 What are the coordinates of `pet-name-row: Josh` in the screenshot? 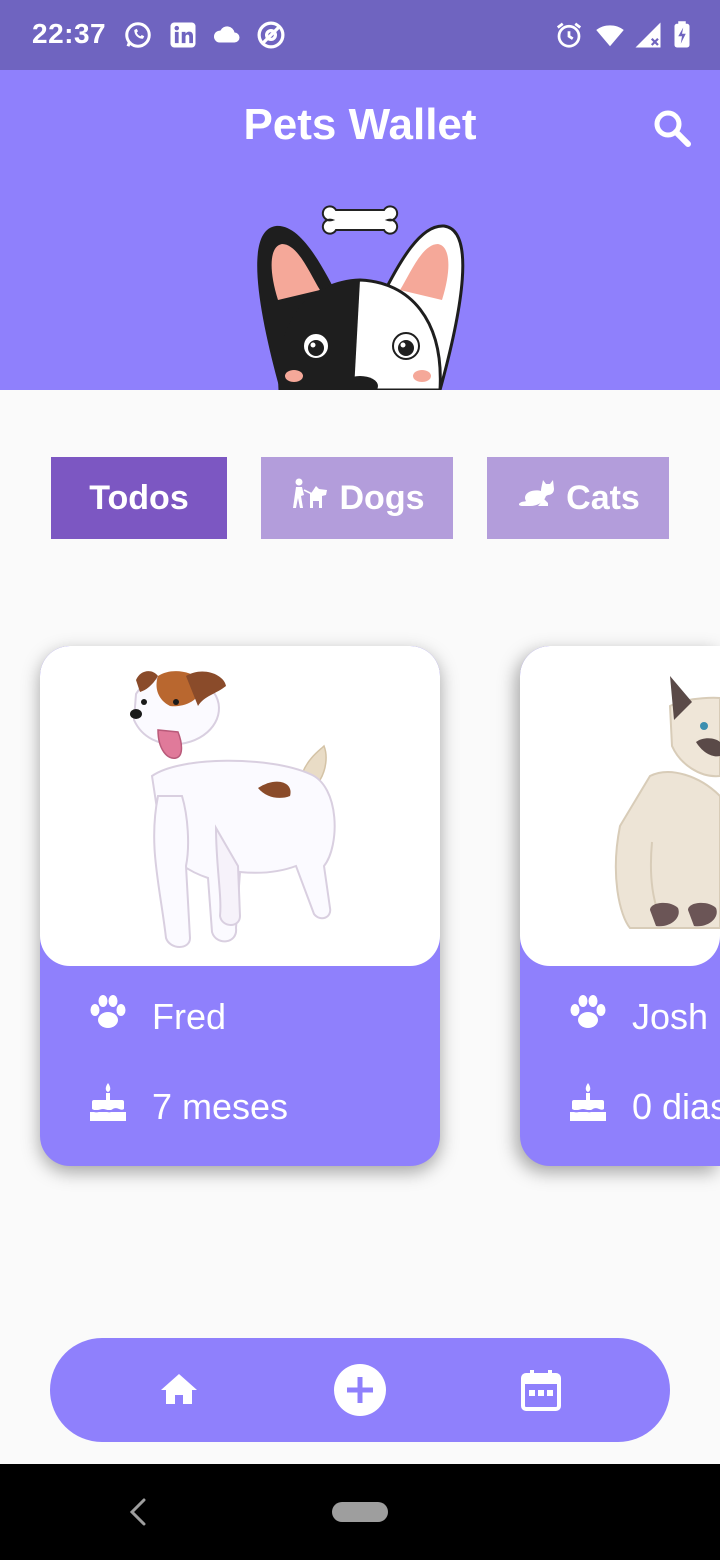 It's located at (637, 1016).